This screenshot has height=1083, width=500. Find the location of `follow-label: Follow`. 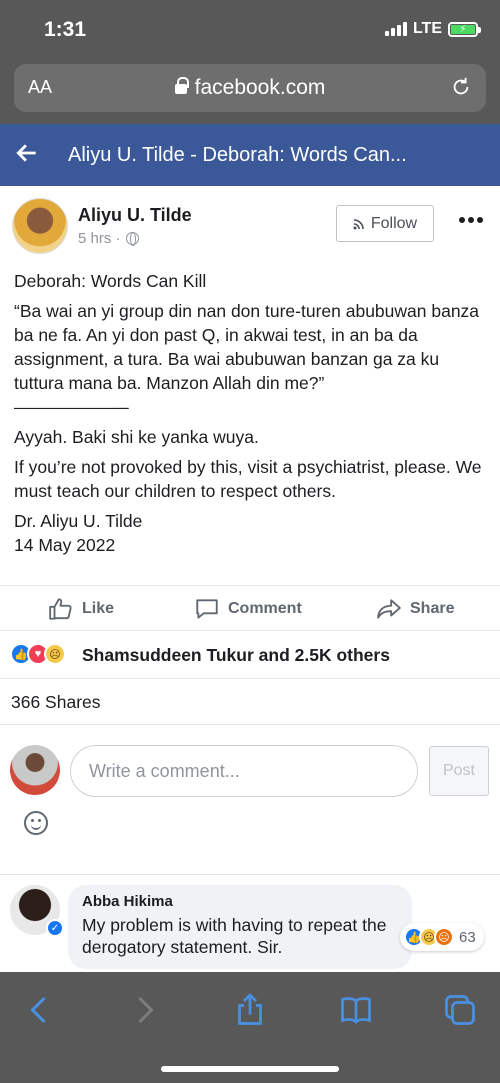

follow-label: Follow is located at coordinates (394, 223).